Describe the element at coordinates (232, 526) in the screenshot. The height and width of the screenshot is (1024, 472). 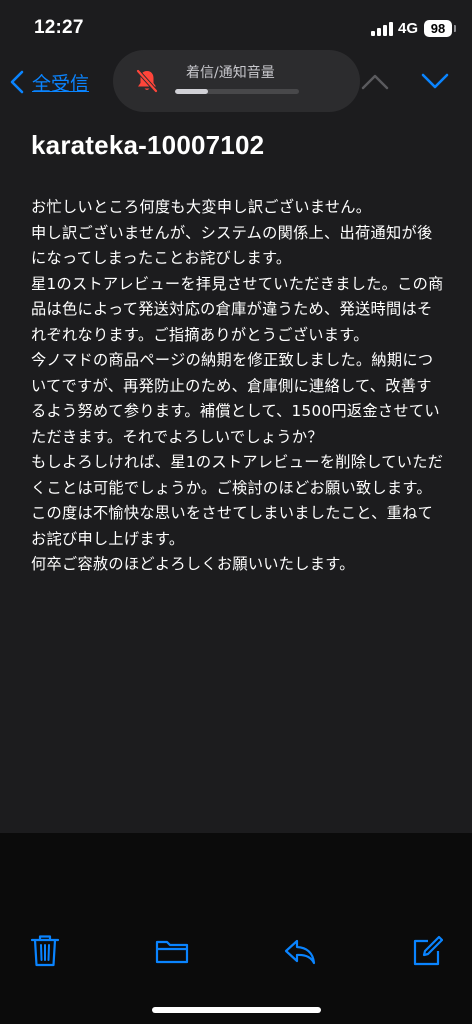
I see `message-paragraph: この度は不愉快な思いをさせてしまいましたこと、重ねてお詫び申し上げます。` at that location.